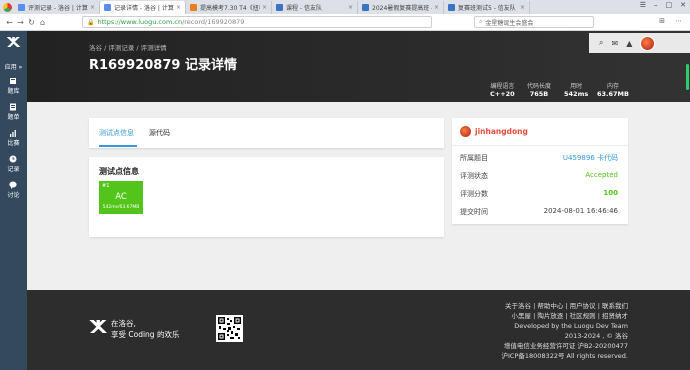 This screenshot has width=690, height=370. Describe the element at coordinates (539, 193) in the screenshot. I see `info-row-score: 评测分数 100` at that location.